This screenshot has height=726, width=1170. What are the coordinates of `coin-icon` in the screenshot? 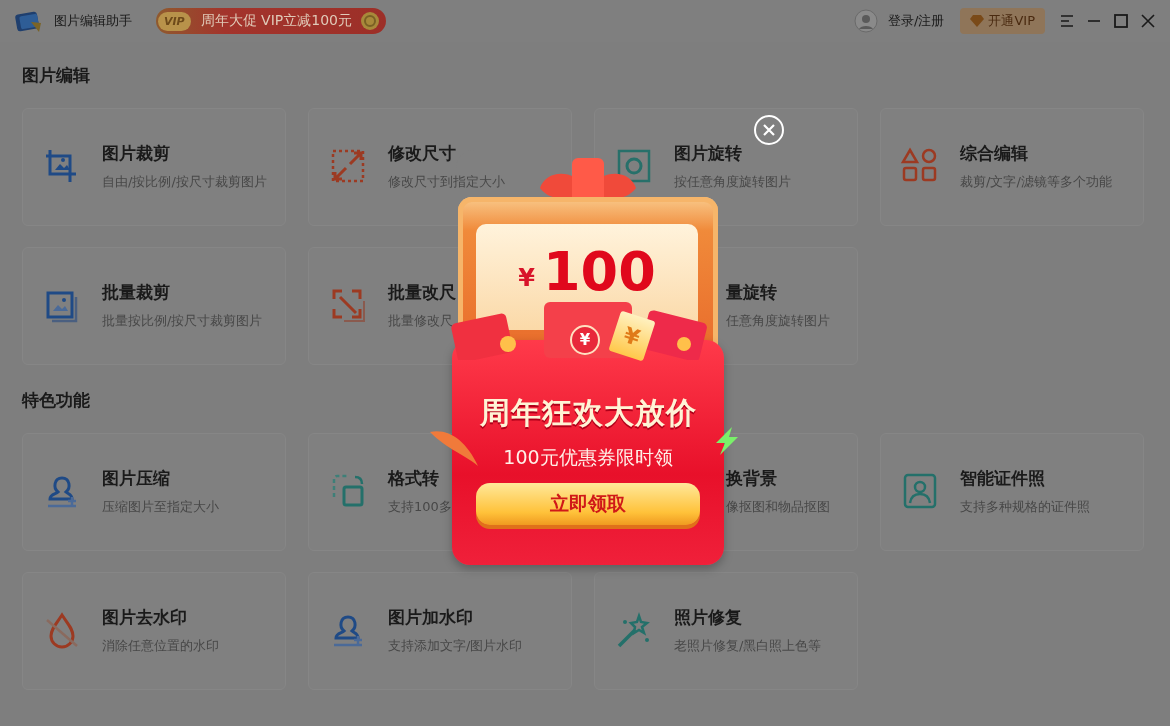 It's located at (370, 21).